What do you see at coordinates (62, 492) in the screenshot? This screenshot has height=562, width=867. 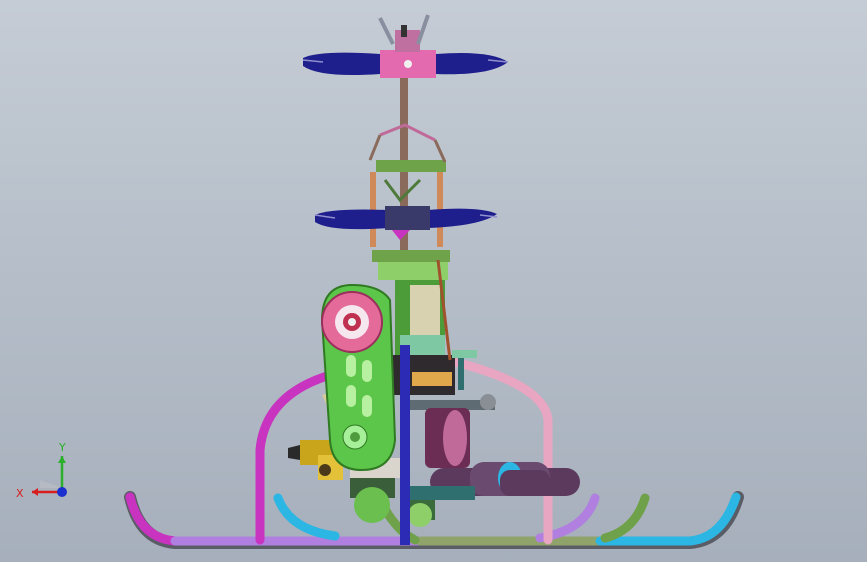 I see `z-axis-icon` at bounding box center [62, 492].